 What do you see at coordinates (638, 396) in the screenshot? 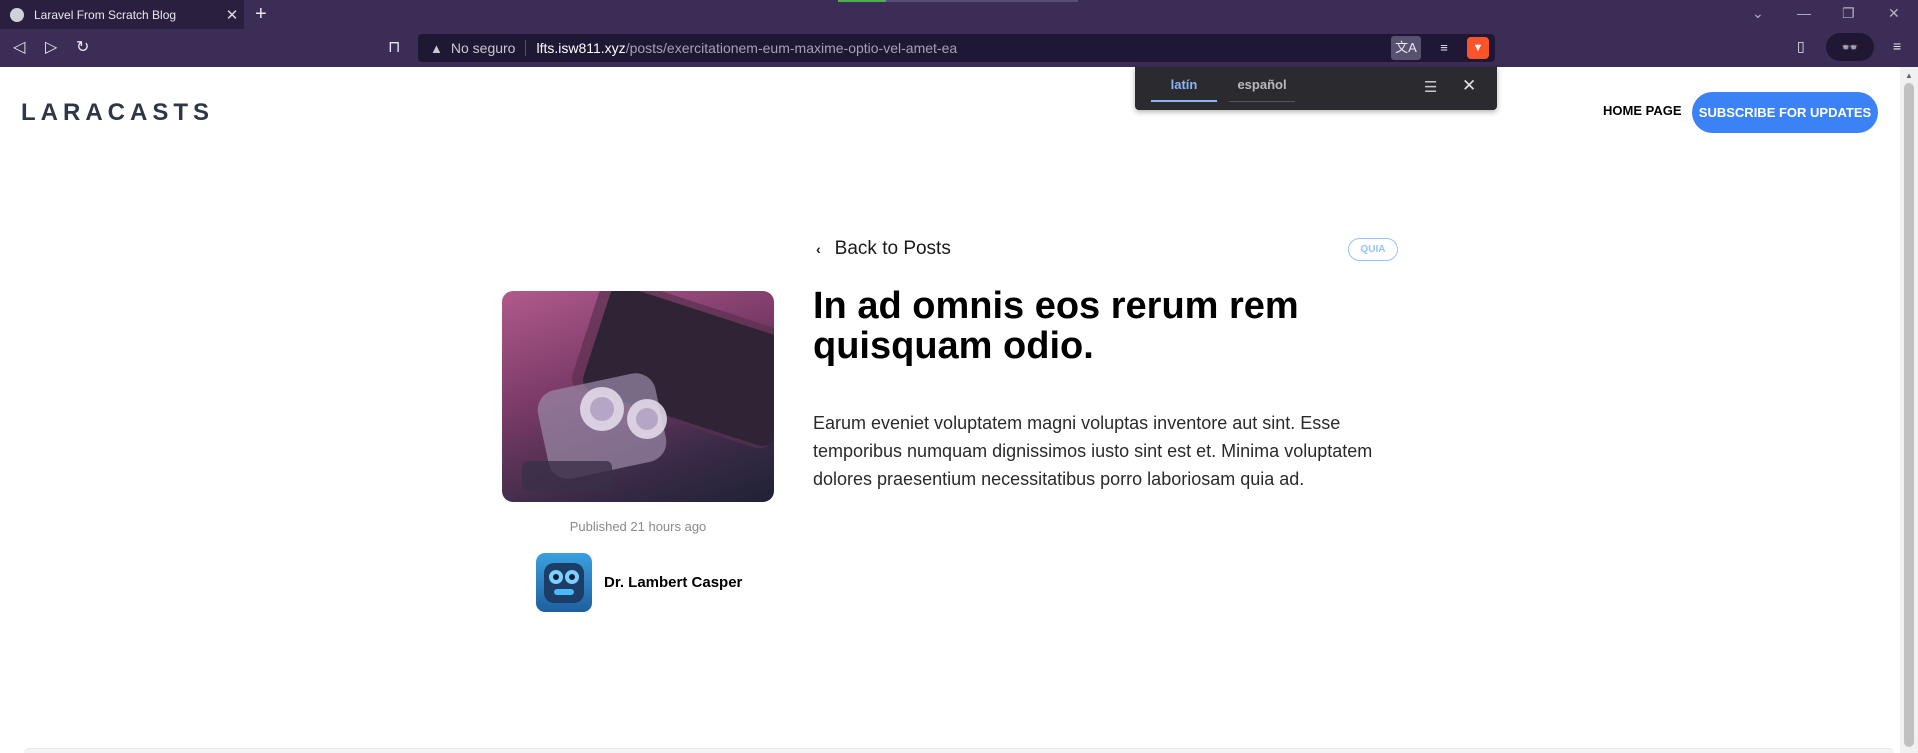
I see `post-thumbnail` at bounding box center [638, 396].